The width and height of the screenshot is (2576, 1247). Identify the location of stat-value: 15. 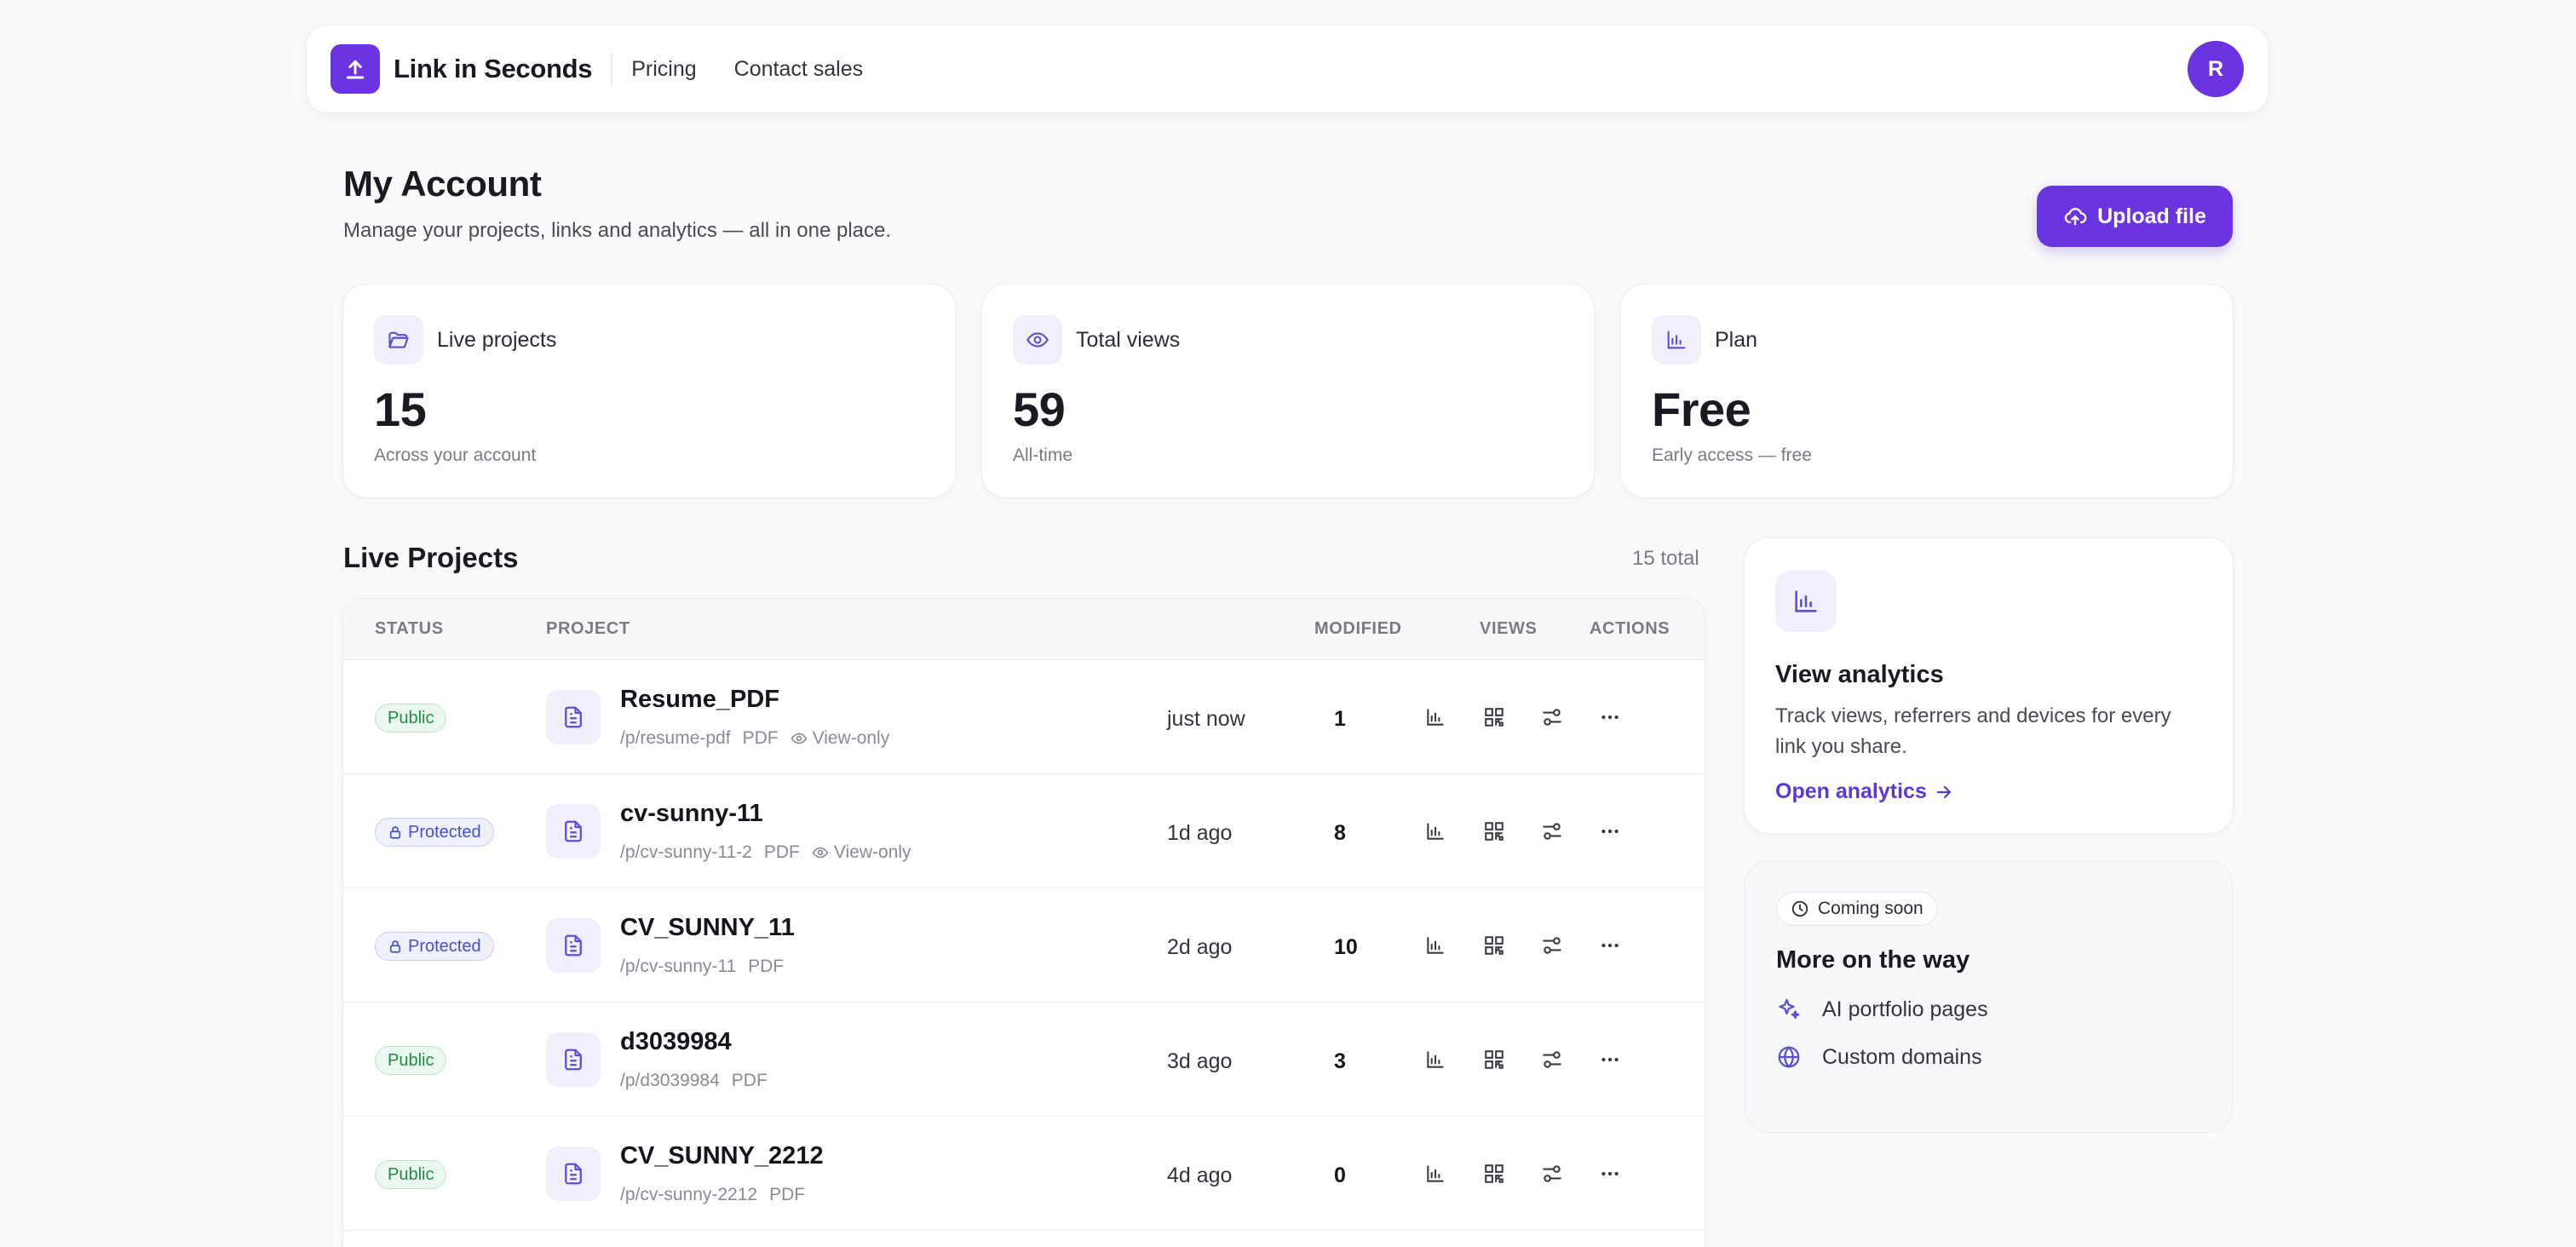
(400, 409).